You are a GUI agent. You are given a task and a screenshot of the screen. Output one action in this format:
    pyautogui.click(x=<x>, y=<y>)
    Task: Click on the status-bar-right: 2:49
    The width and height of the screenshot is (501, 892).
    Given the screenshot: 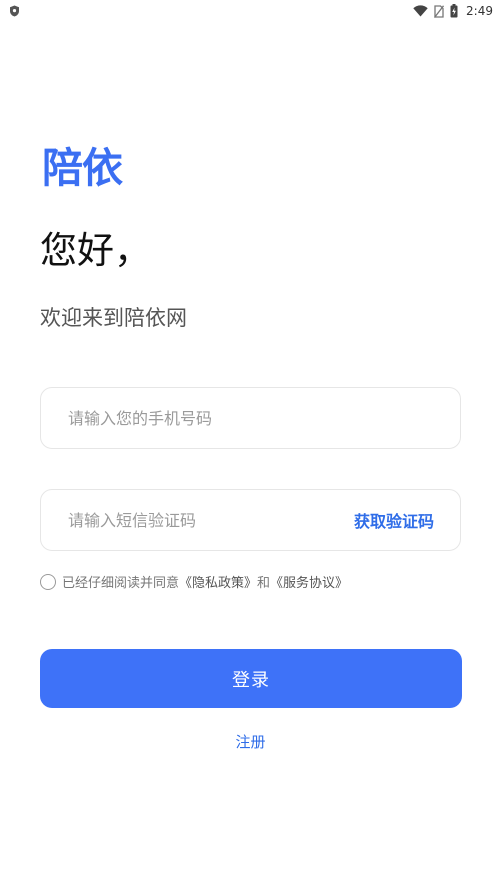 What is the action you would take?
    pyautogui.click(x=453, y=11)
    